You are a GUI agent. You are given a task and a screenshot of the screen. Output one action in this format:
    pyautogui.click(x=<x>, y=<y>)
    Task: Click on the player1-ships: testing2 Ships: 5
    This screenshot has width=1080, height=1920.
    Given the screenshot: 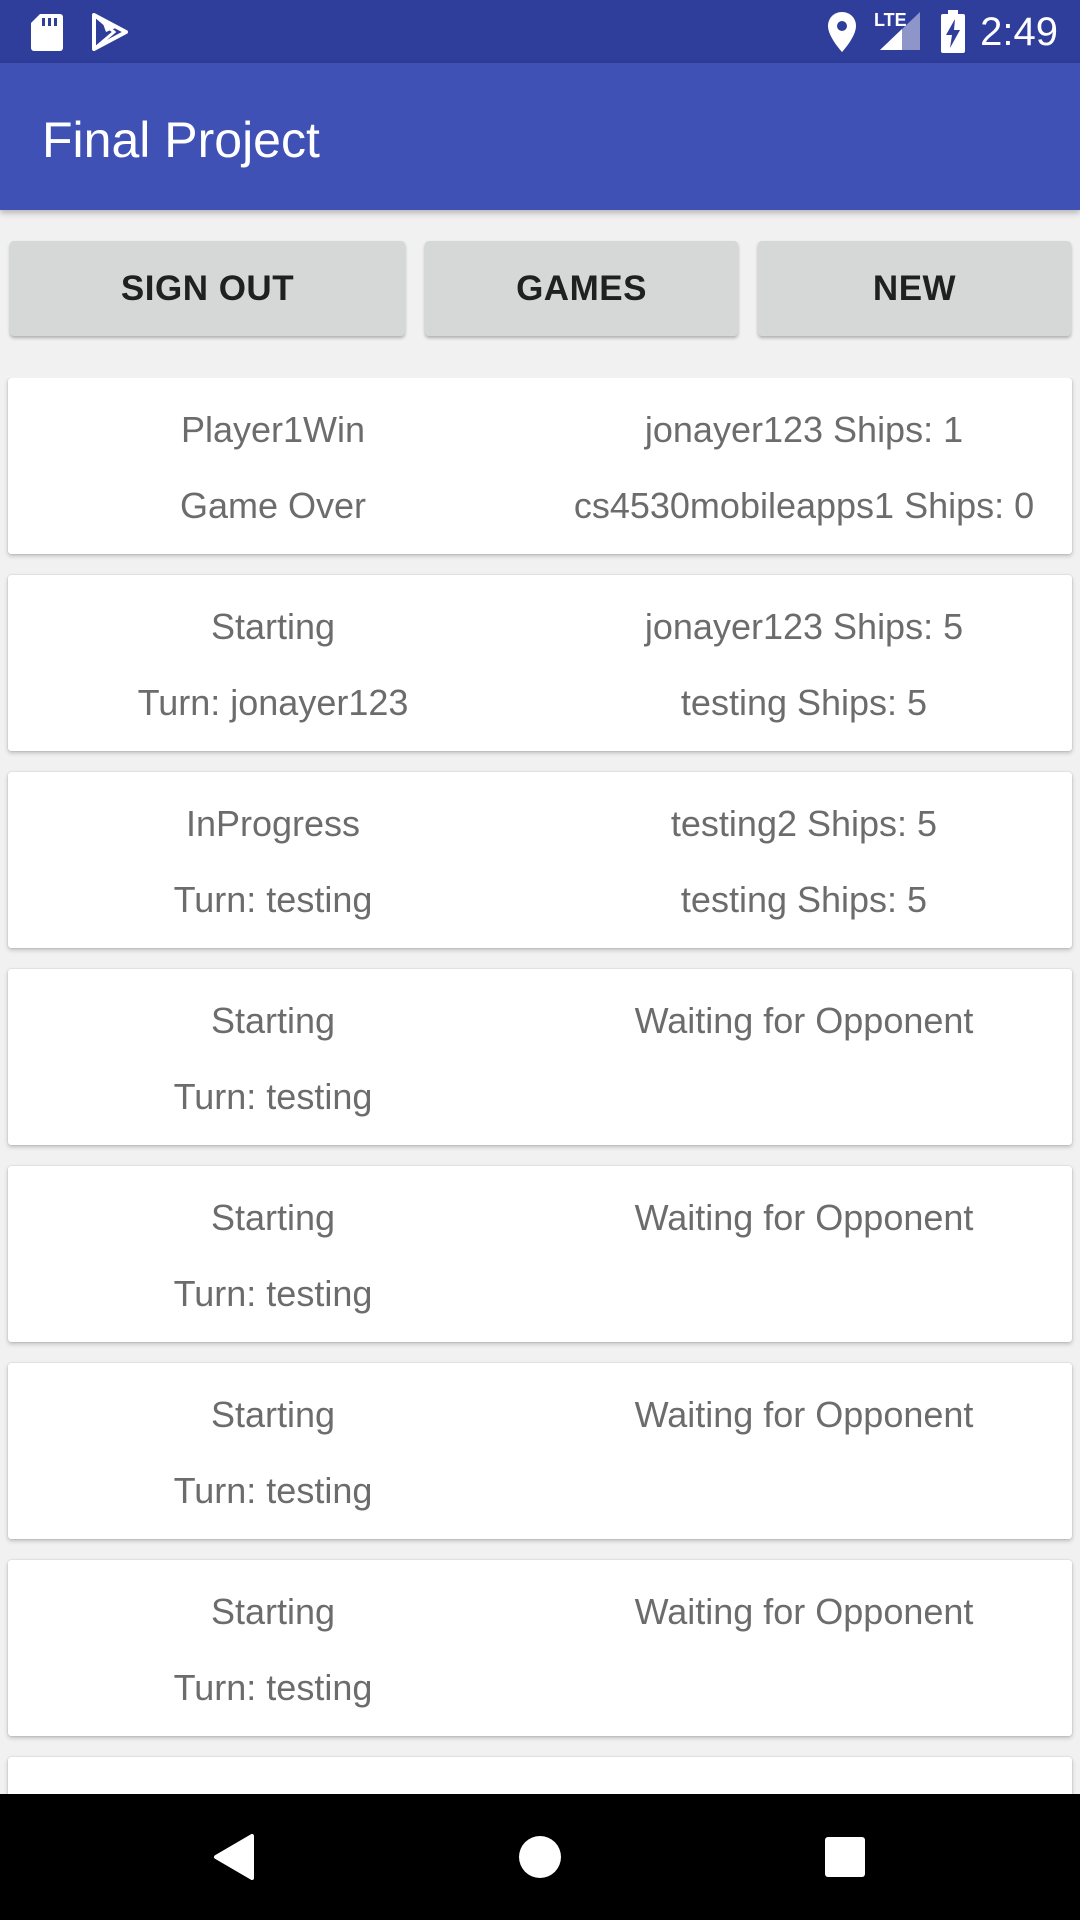 What is the action you would take?
    pyautogui.click(x=804, y=823)
    